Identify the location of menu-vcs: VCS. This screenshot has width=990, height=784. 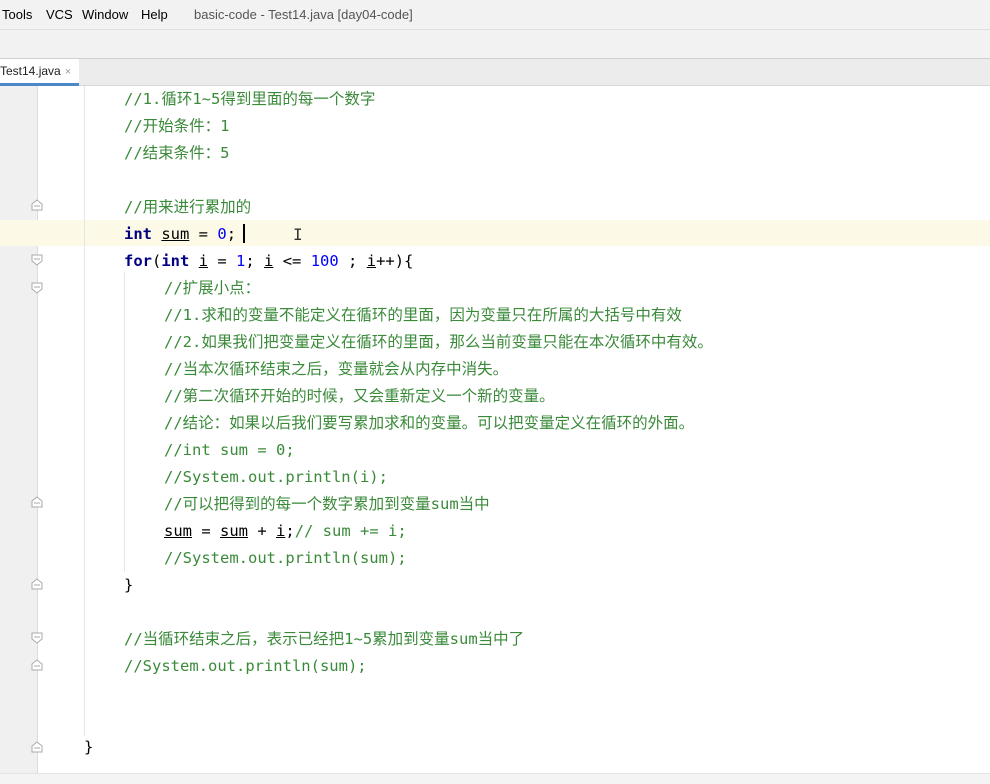
(59, 14).